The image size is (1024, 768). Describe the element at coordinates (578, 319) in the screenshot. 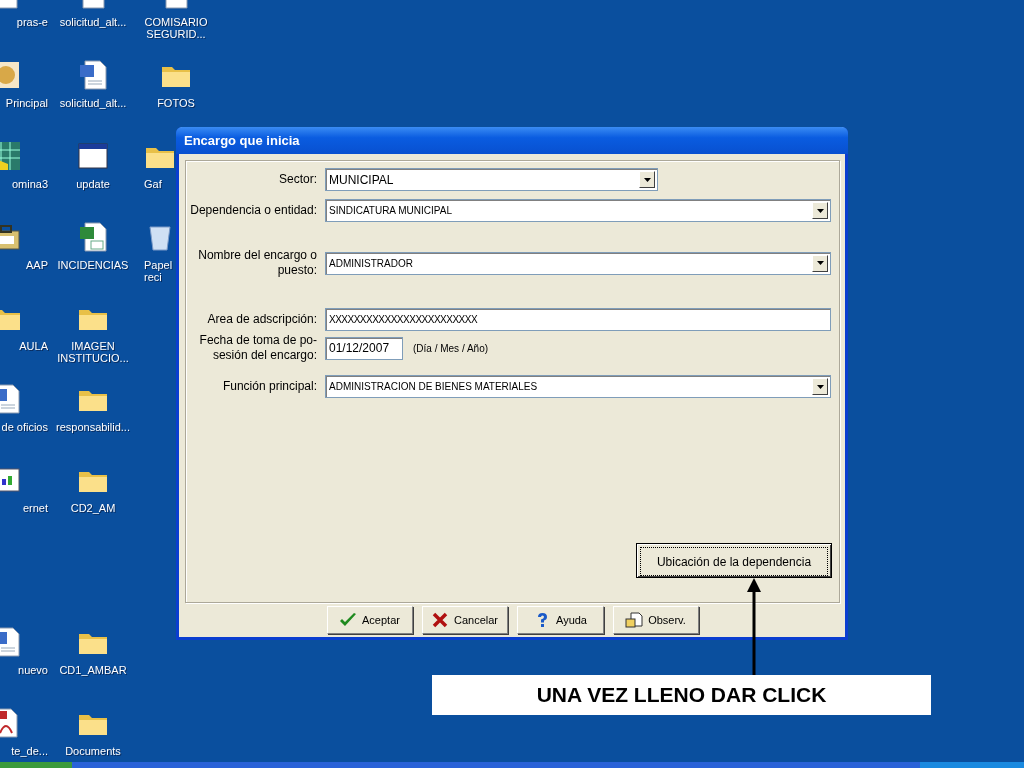

I see `input-field: XXXXXXXXXXXXXXXXXXXXXXXX` at that location.